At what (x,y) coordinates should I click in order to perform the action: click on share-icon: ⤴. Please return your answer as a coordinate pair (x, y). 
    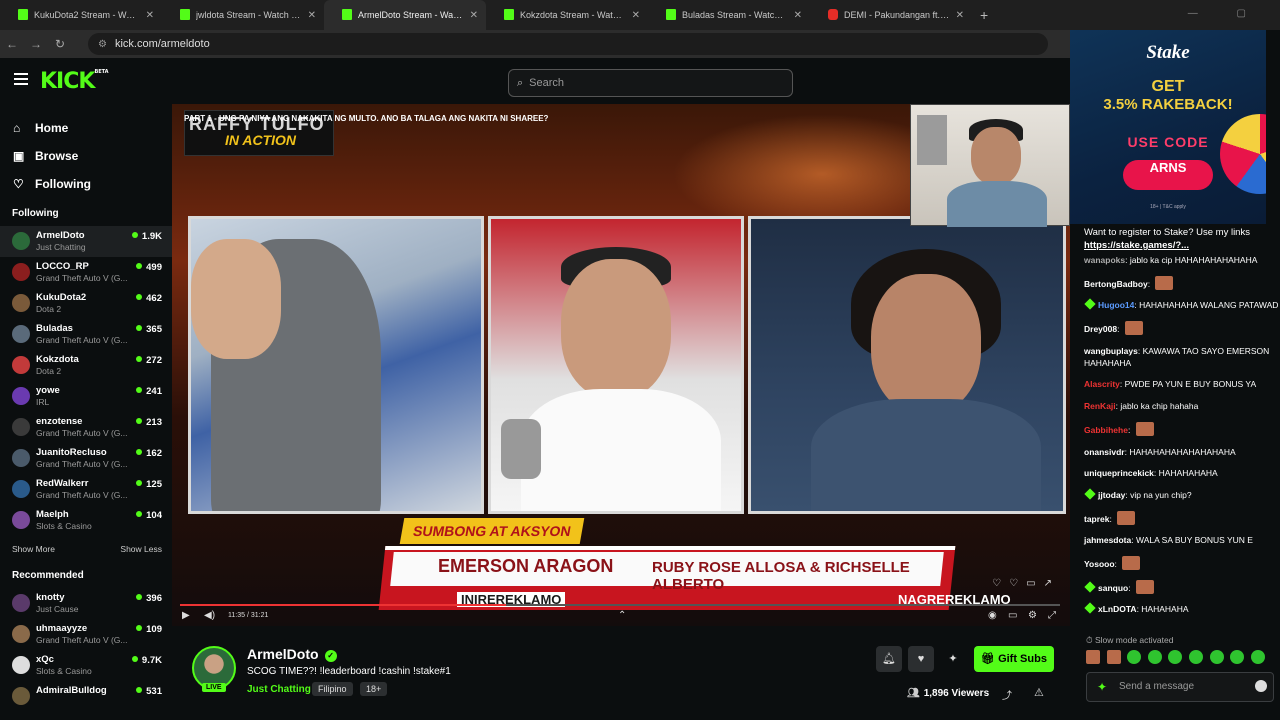
    Looking at the image, I should click on (1007, 694).